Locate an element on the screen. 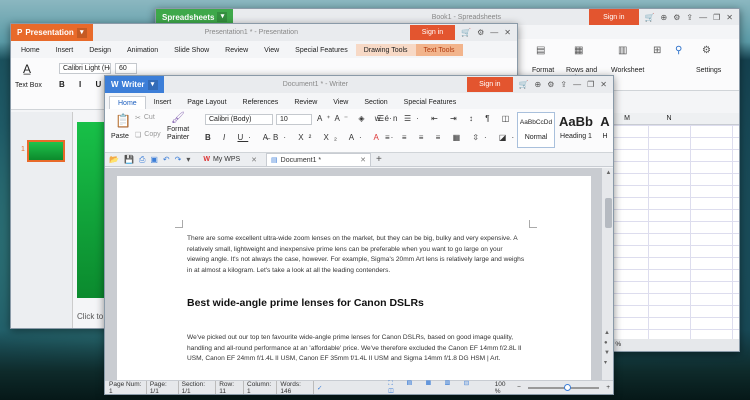  presentation-app-button: P Presentation ▾ is located at coordinates (52, 32).